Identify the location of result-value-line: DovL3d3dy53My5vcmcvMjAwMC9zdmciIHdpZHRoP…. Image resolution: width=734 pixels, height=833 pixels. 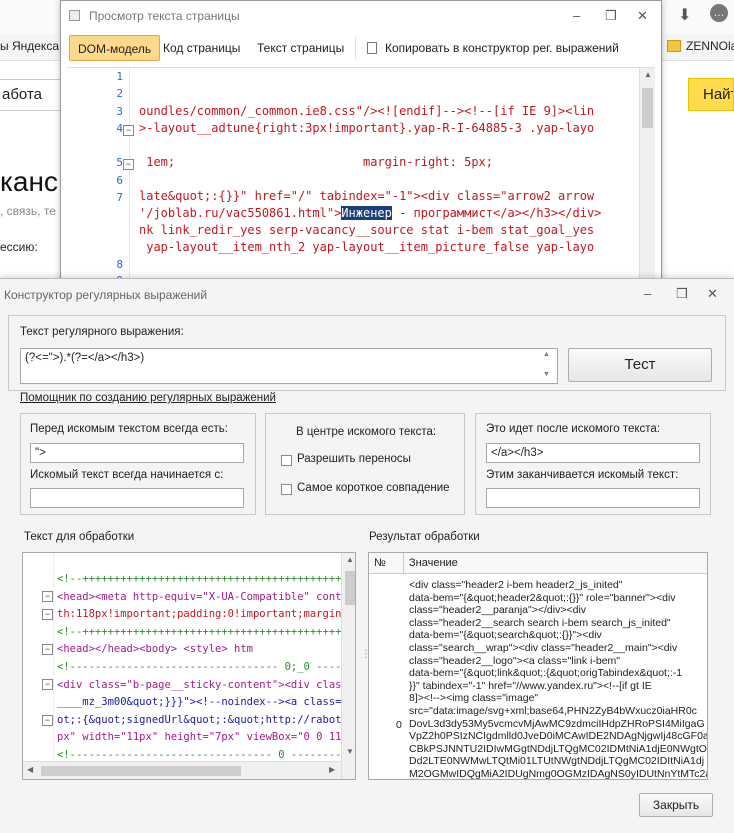
(557, 723).